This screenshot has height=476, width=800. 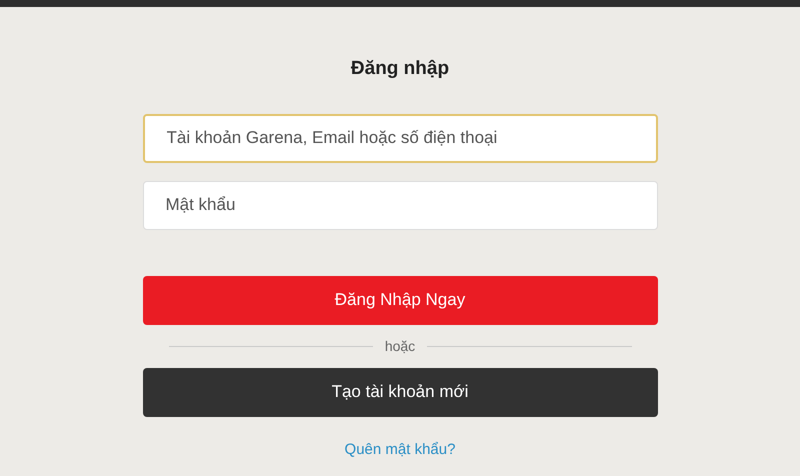 I want to click on input-field: Mật khẩu, so click(x=400, y=205).